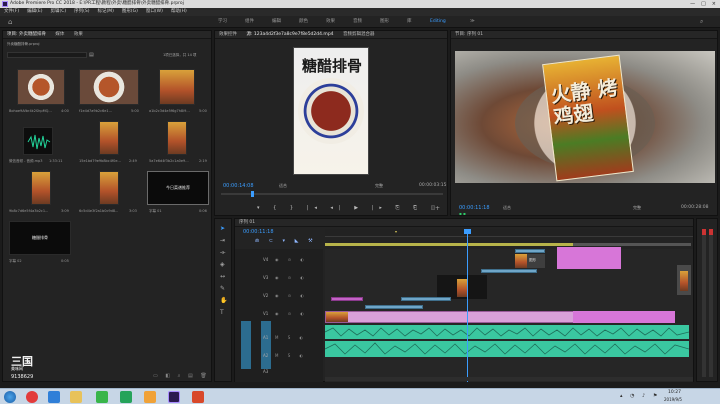 This screenshot has height=404, width=720. I want to click on source-transport-controls: ▾ { } |◂ ◂| ▶ |▸ ⎘ ⎗ ◫, so click(349, 208).